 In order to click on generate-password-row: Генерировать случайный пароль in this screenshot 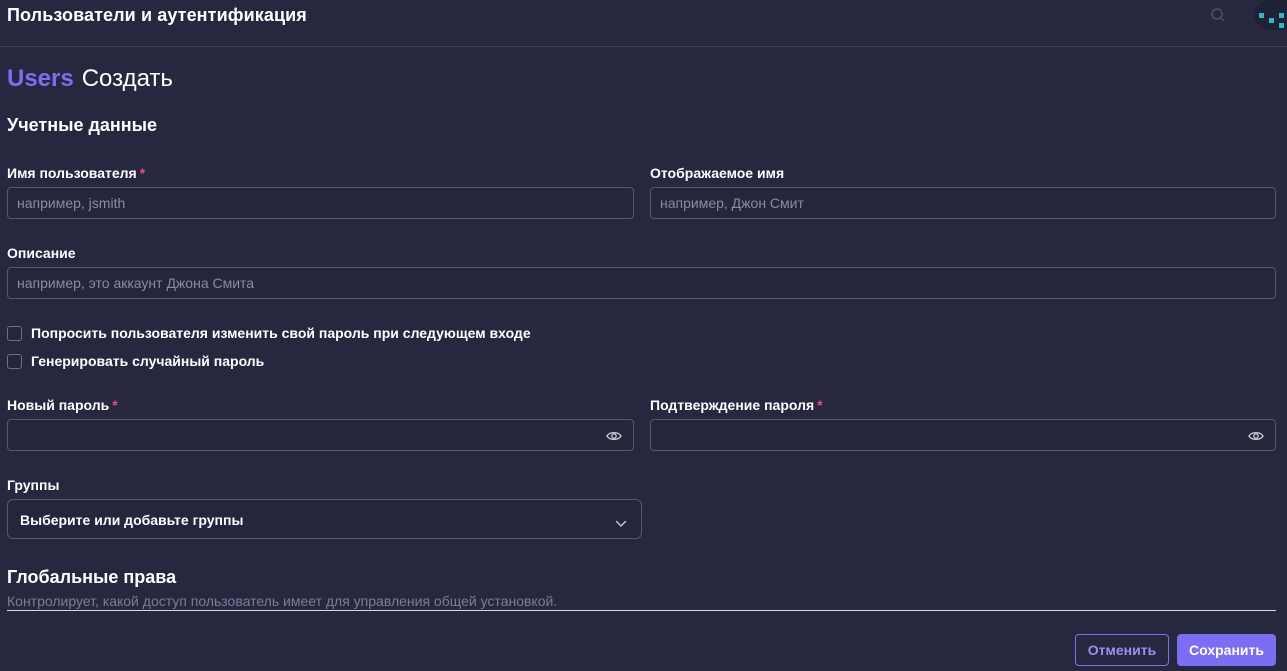, I will do `click(135, 361)`.